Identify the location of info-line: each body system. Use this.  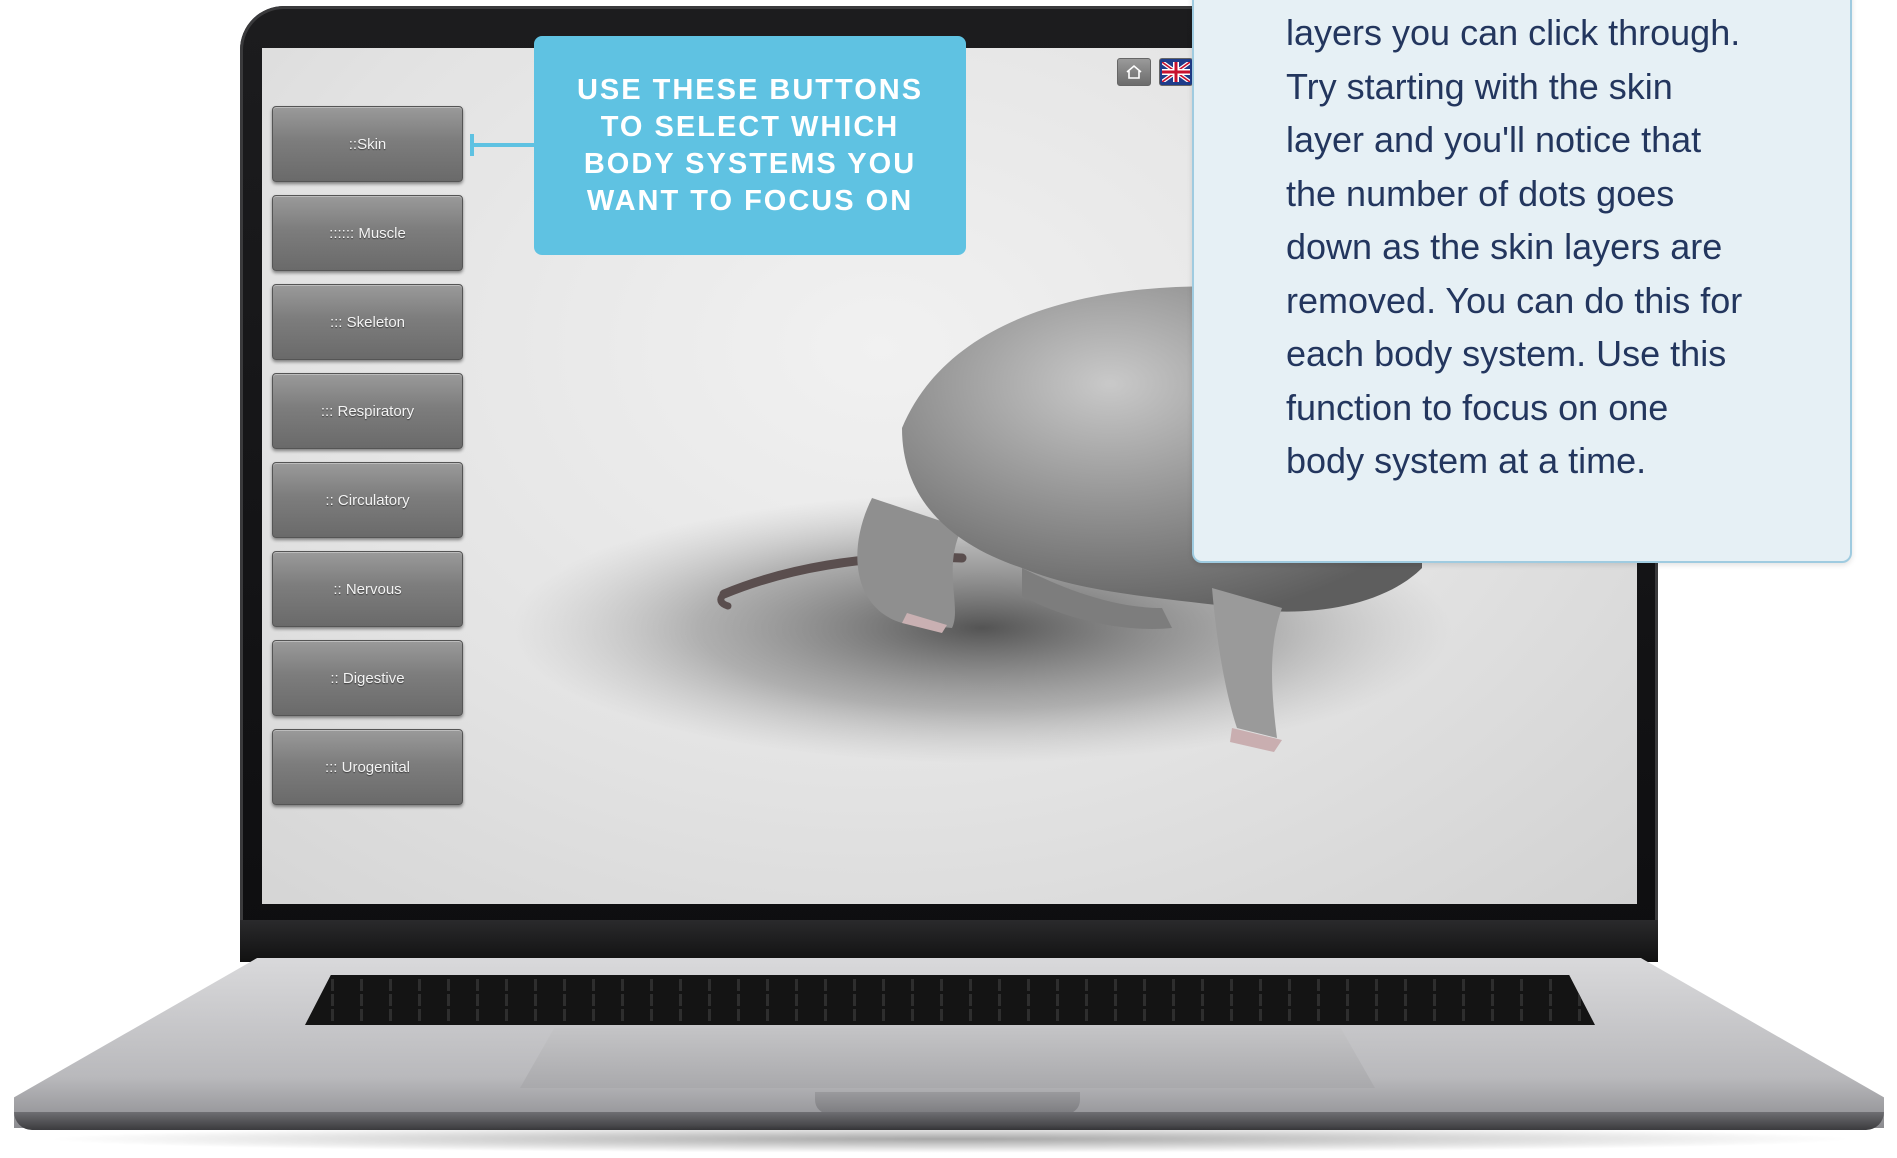
(1506, 353).